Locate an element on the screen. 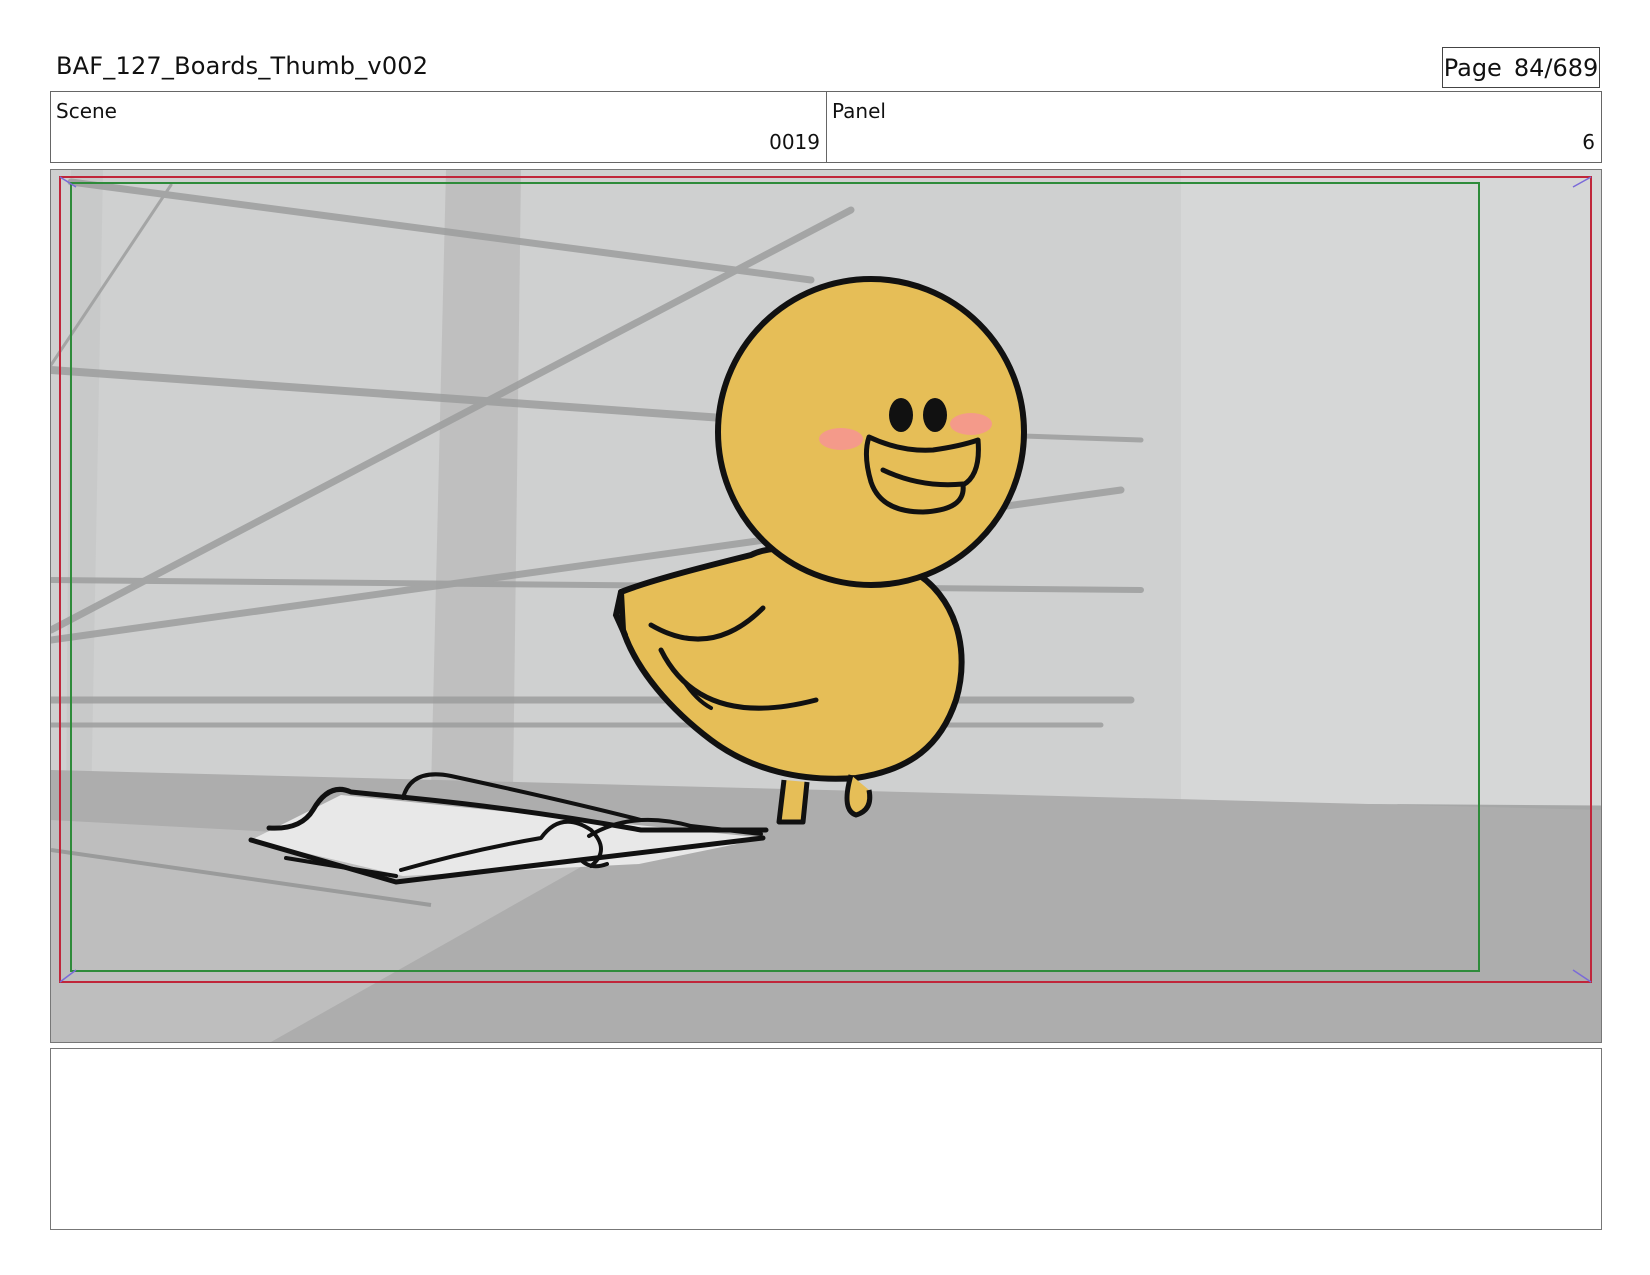  scene-panel-info: Scene 0019 Panel 6 is located at coordinates (826, 127).